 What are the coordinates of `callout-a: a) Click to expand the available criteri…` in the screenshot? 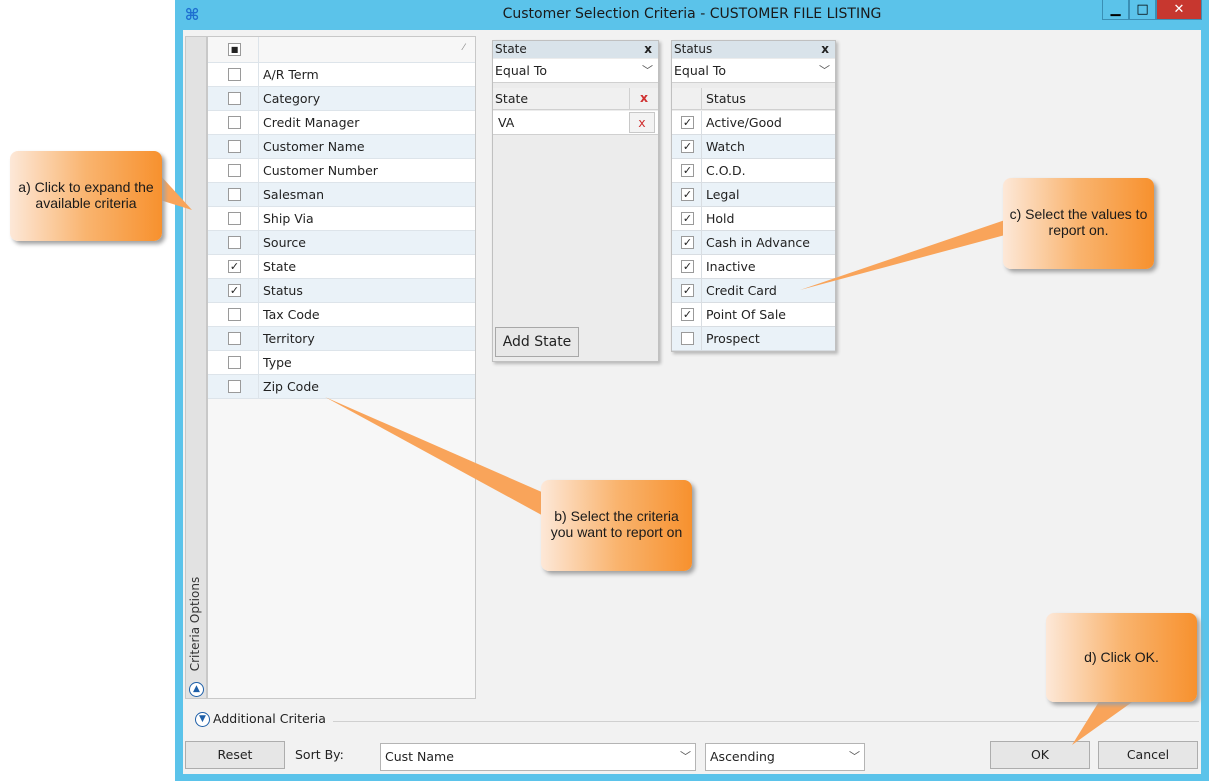 It's located at (86, 196).